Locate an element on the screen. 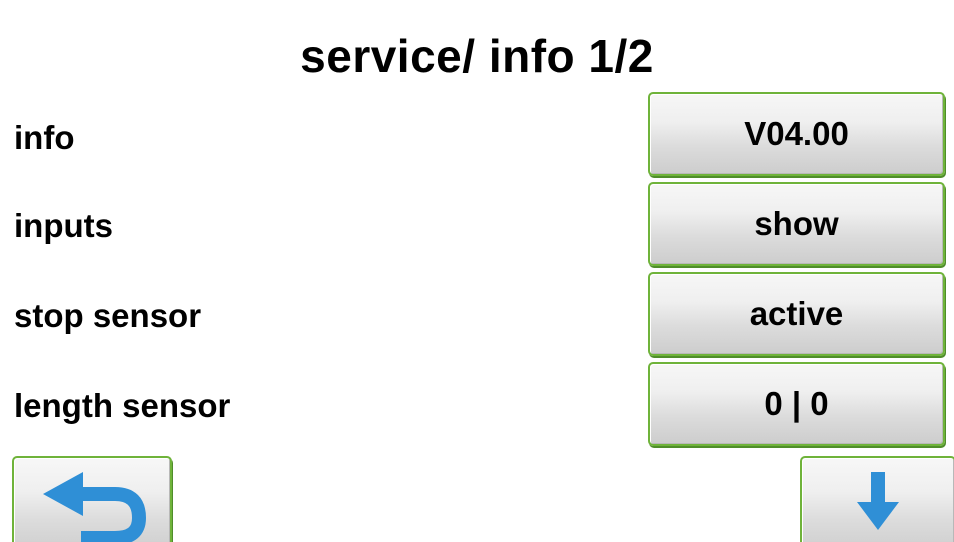 This screenshot has height=542, width=954. scroll-down-button is located at coordinates (877, 499).